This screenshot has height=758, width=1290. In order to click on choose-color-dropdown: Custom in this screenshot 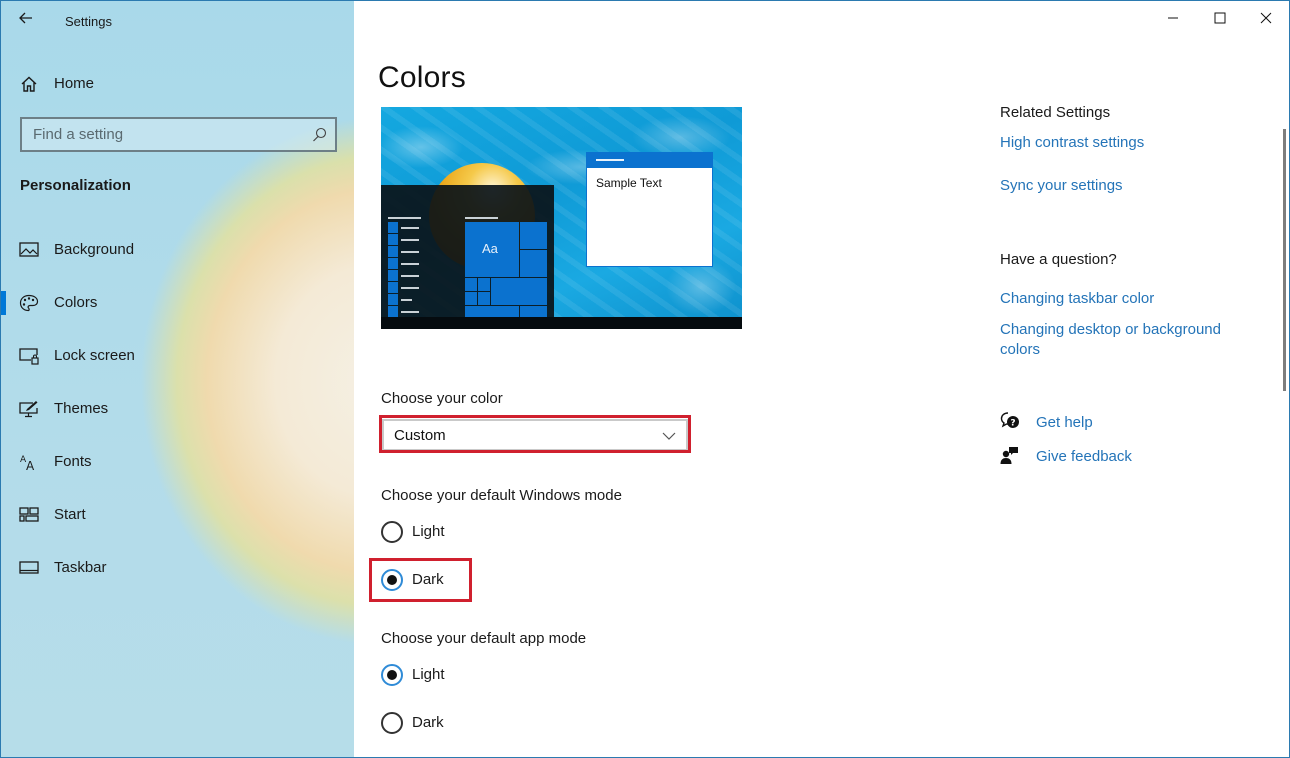, I will do `click(535, 435)`.